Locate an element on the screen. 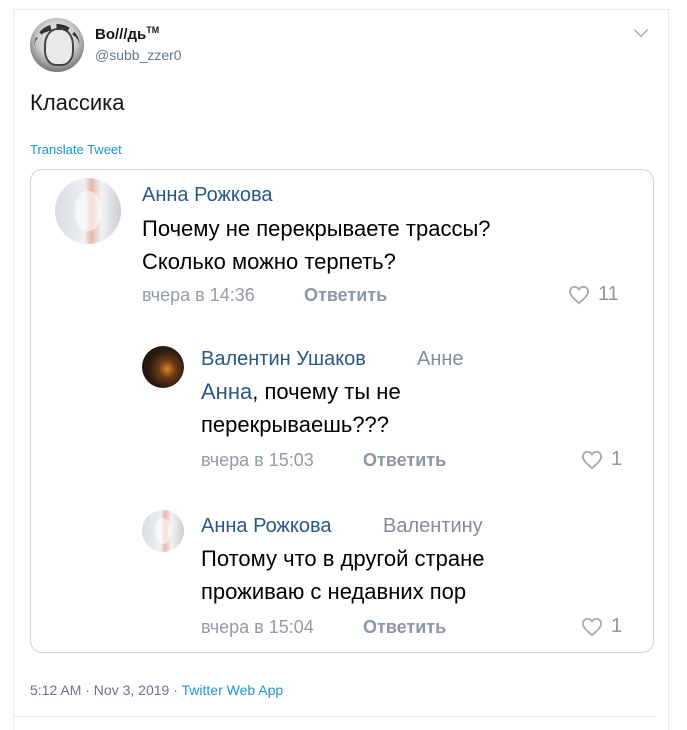 The height and width of the screenshot is (730, 687). tweet-timestamp: 5:12 AM · Nov 3, 2019 · Twitter Web App is located at coordinates (156, 690).